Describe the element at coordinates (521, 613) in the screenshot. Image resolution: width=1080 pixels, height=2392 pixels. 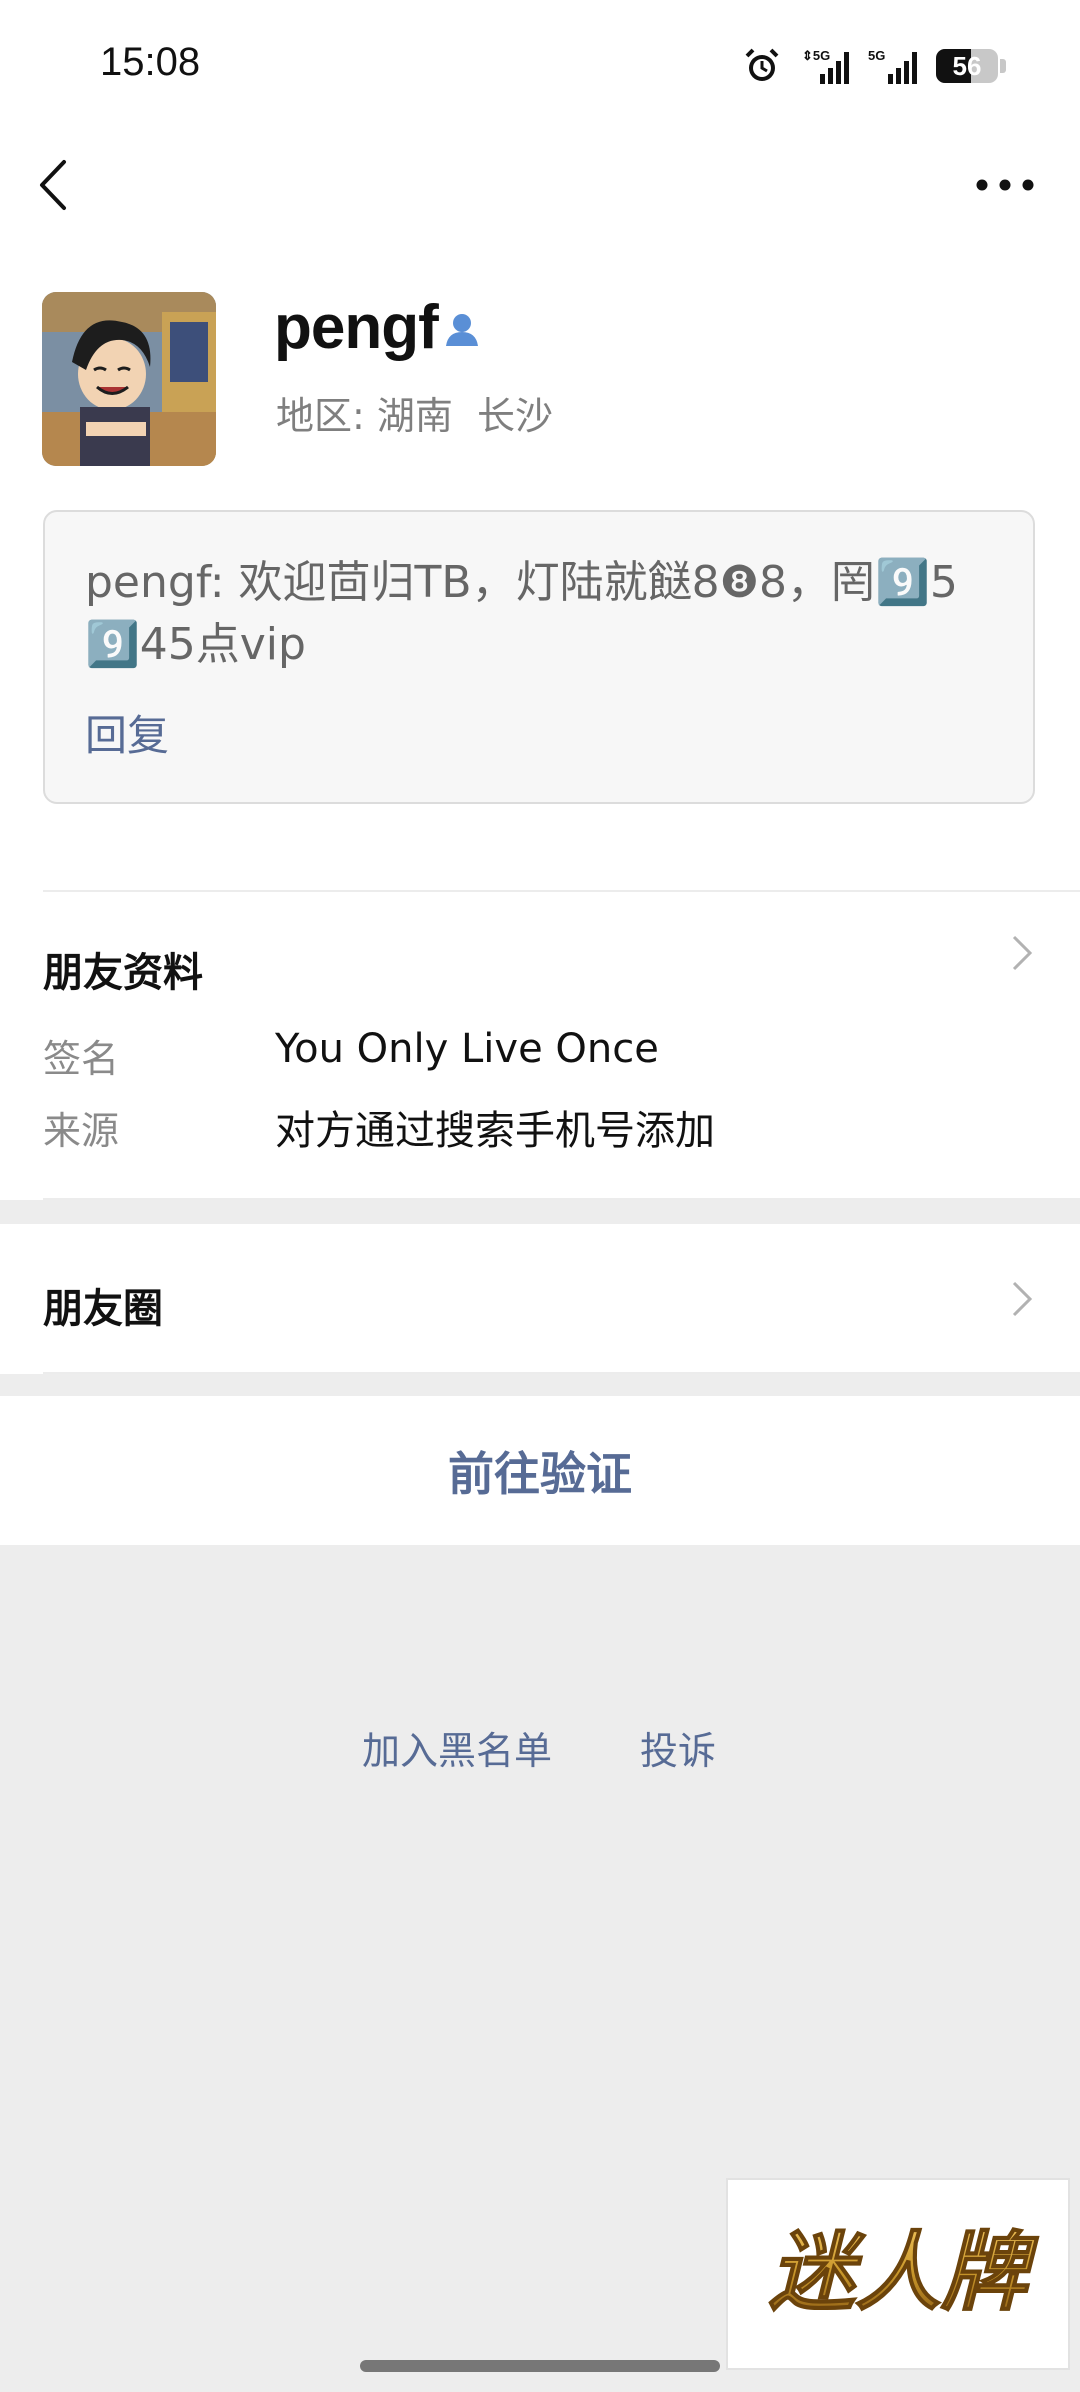
I see `greeting-text: pengf: 欢迎茴归TB，灯陆就餸8❽8，罔9️⃣5 9️⃣45点vip` at that location.